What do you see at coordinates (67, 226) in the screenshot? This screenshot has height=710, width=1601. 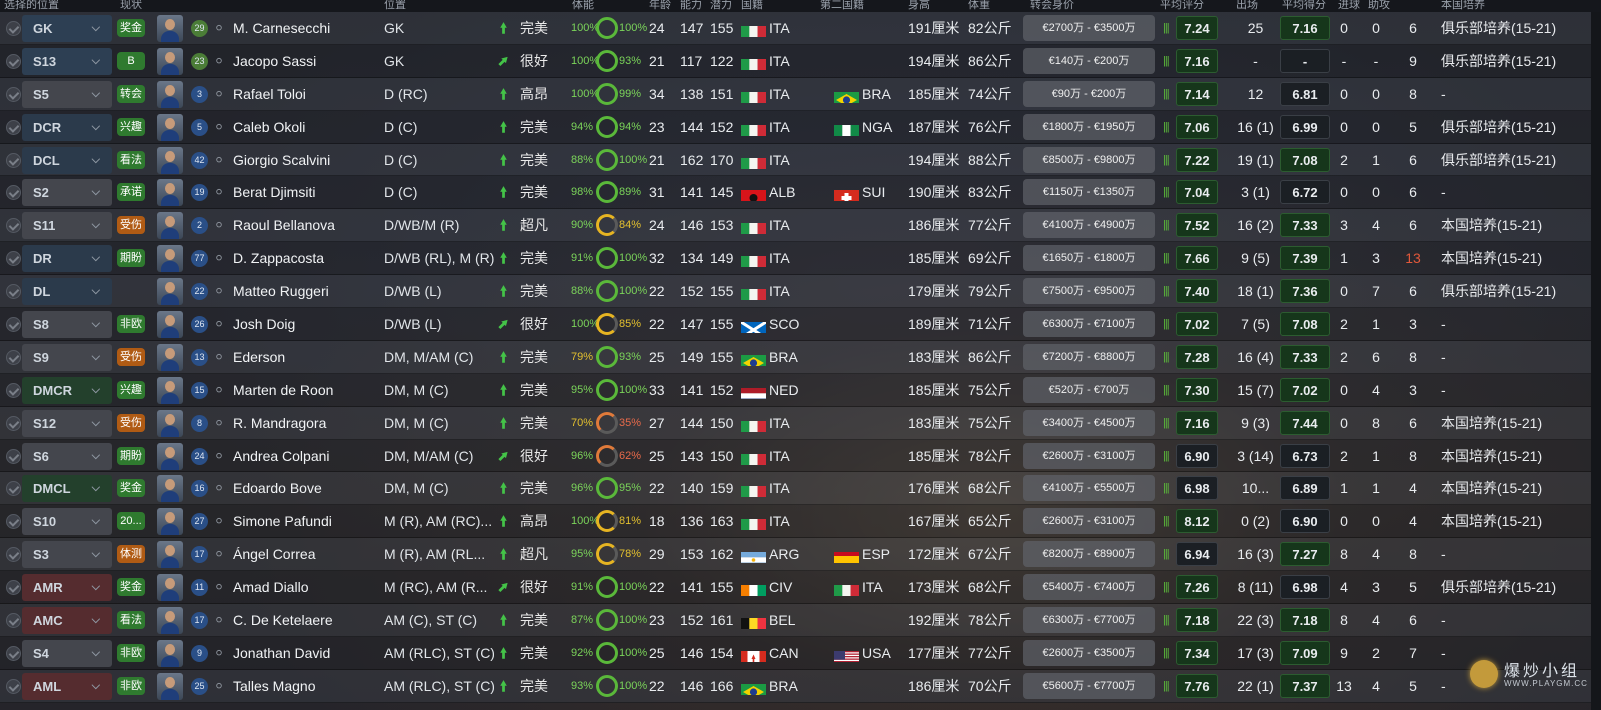 I see `selected-position-dropdown: S11 ⌵` at bounding box center [67, 226].